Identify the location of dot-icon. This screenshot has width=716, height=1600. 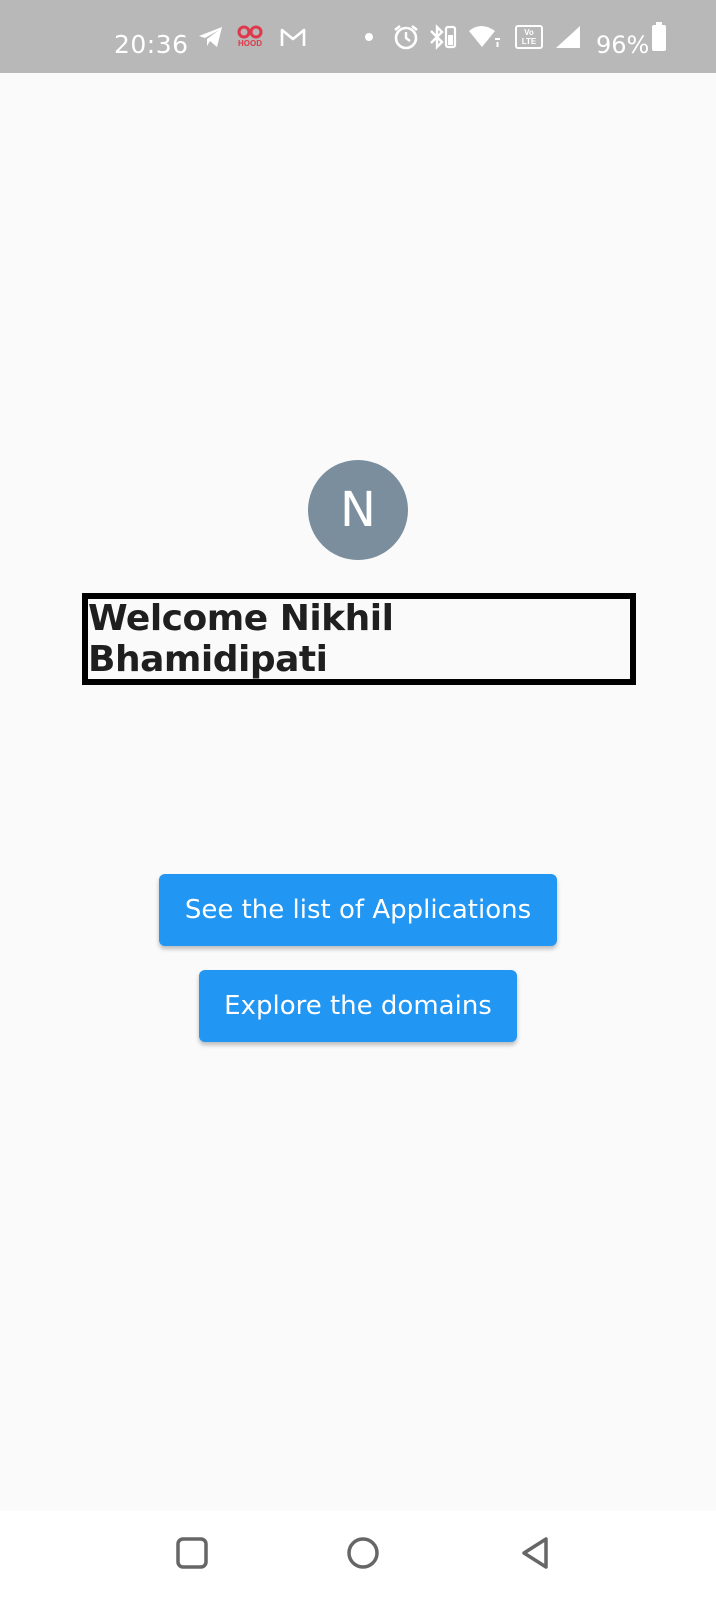
(369, 36).